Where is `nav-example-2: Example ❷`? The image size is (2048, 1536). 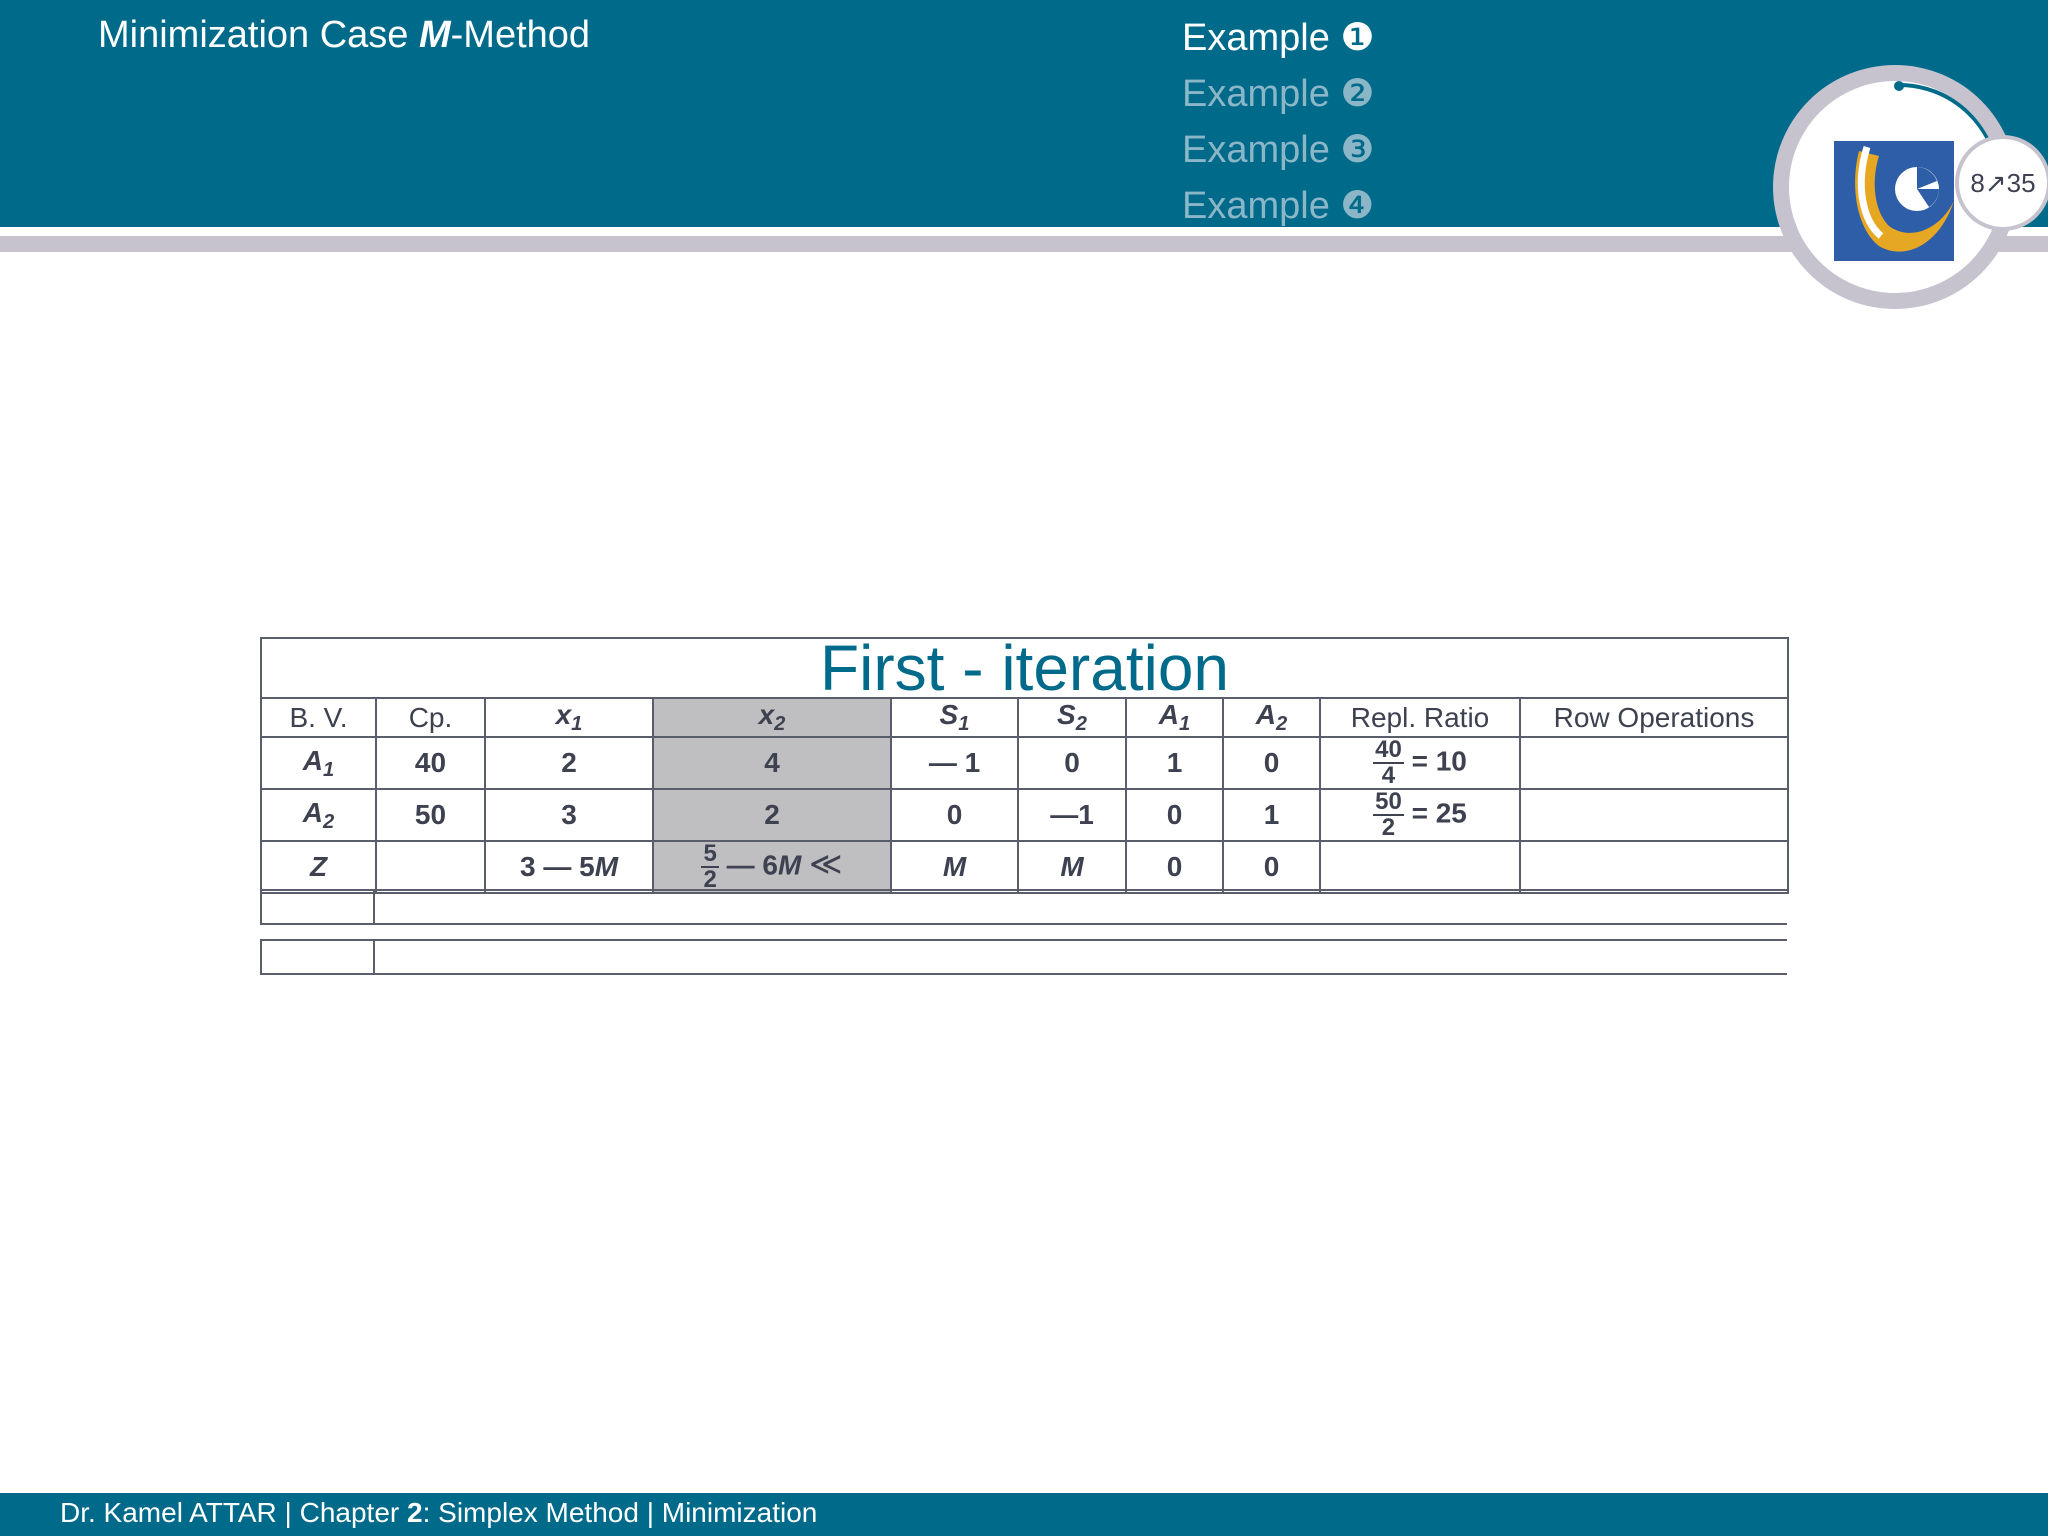
nav-example-2: Example ❷ is located at coordinates (1278, 98).